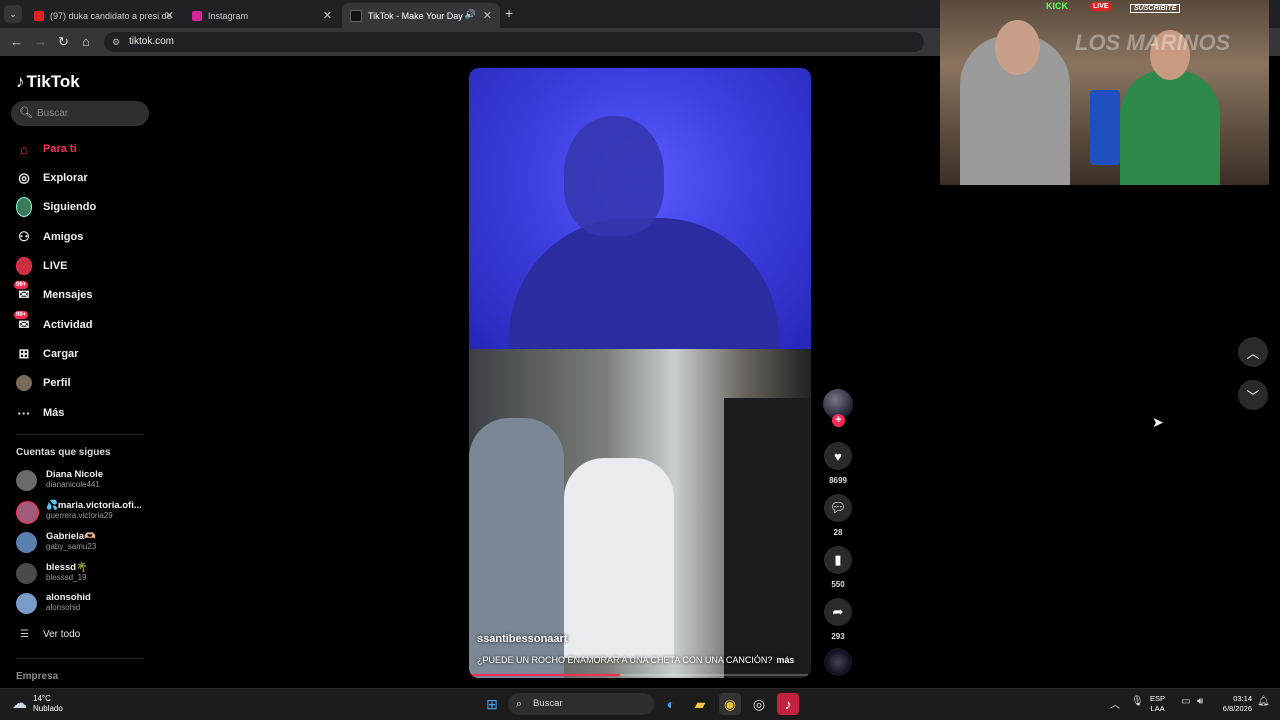 This screenshot has width=1280, height=720. Describe the element at coordinates (262, 15) in the screenshot. I see `tab-instagram: Instagram ✕` at that location.